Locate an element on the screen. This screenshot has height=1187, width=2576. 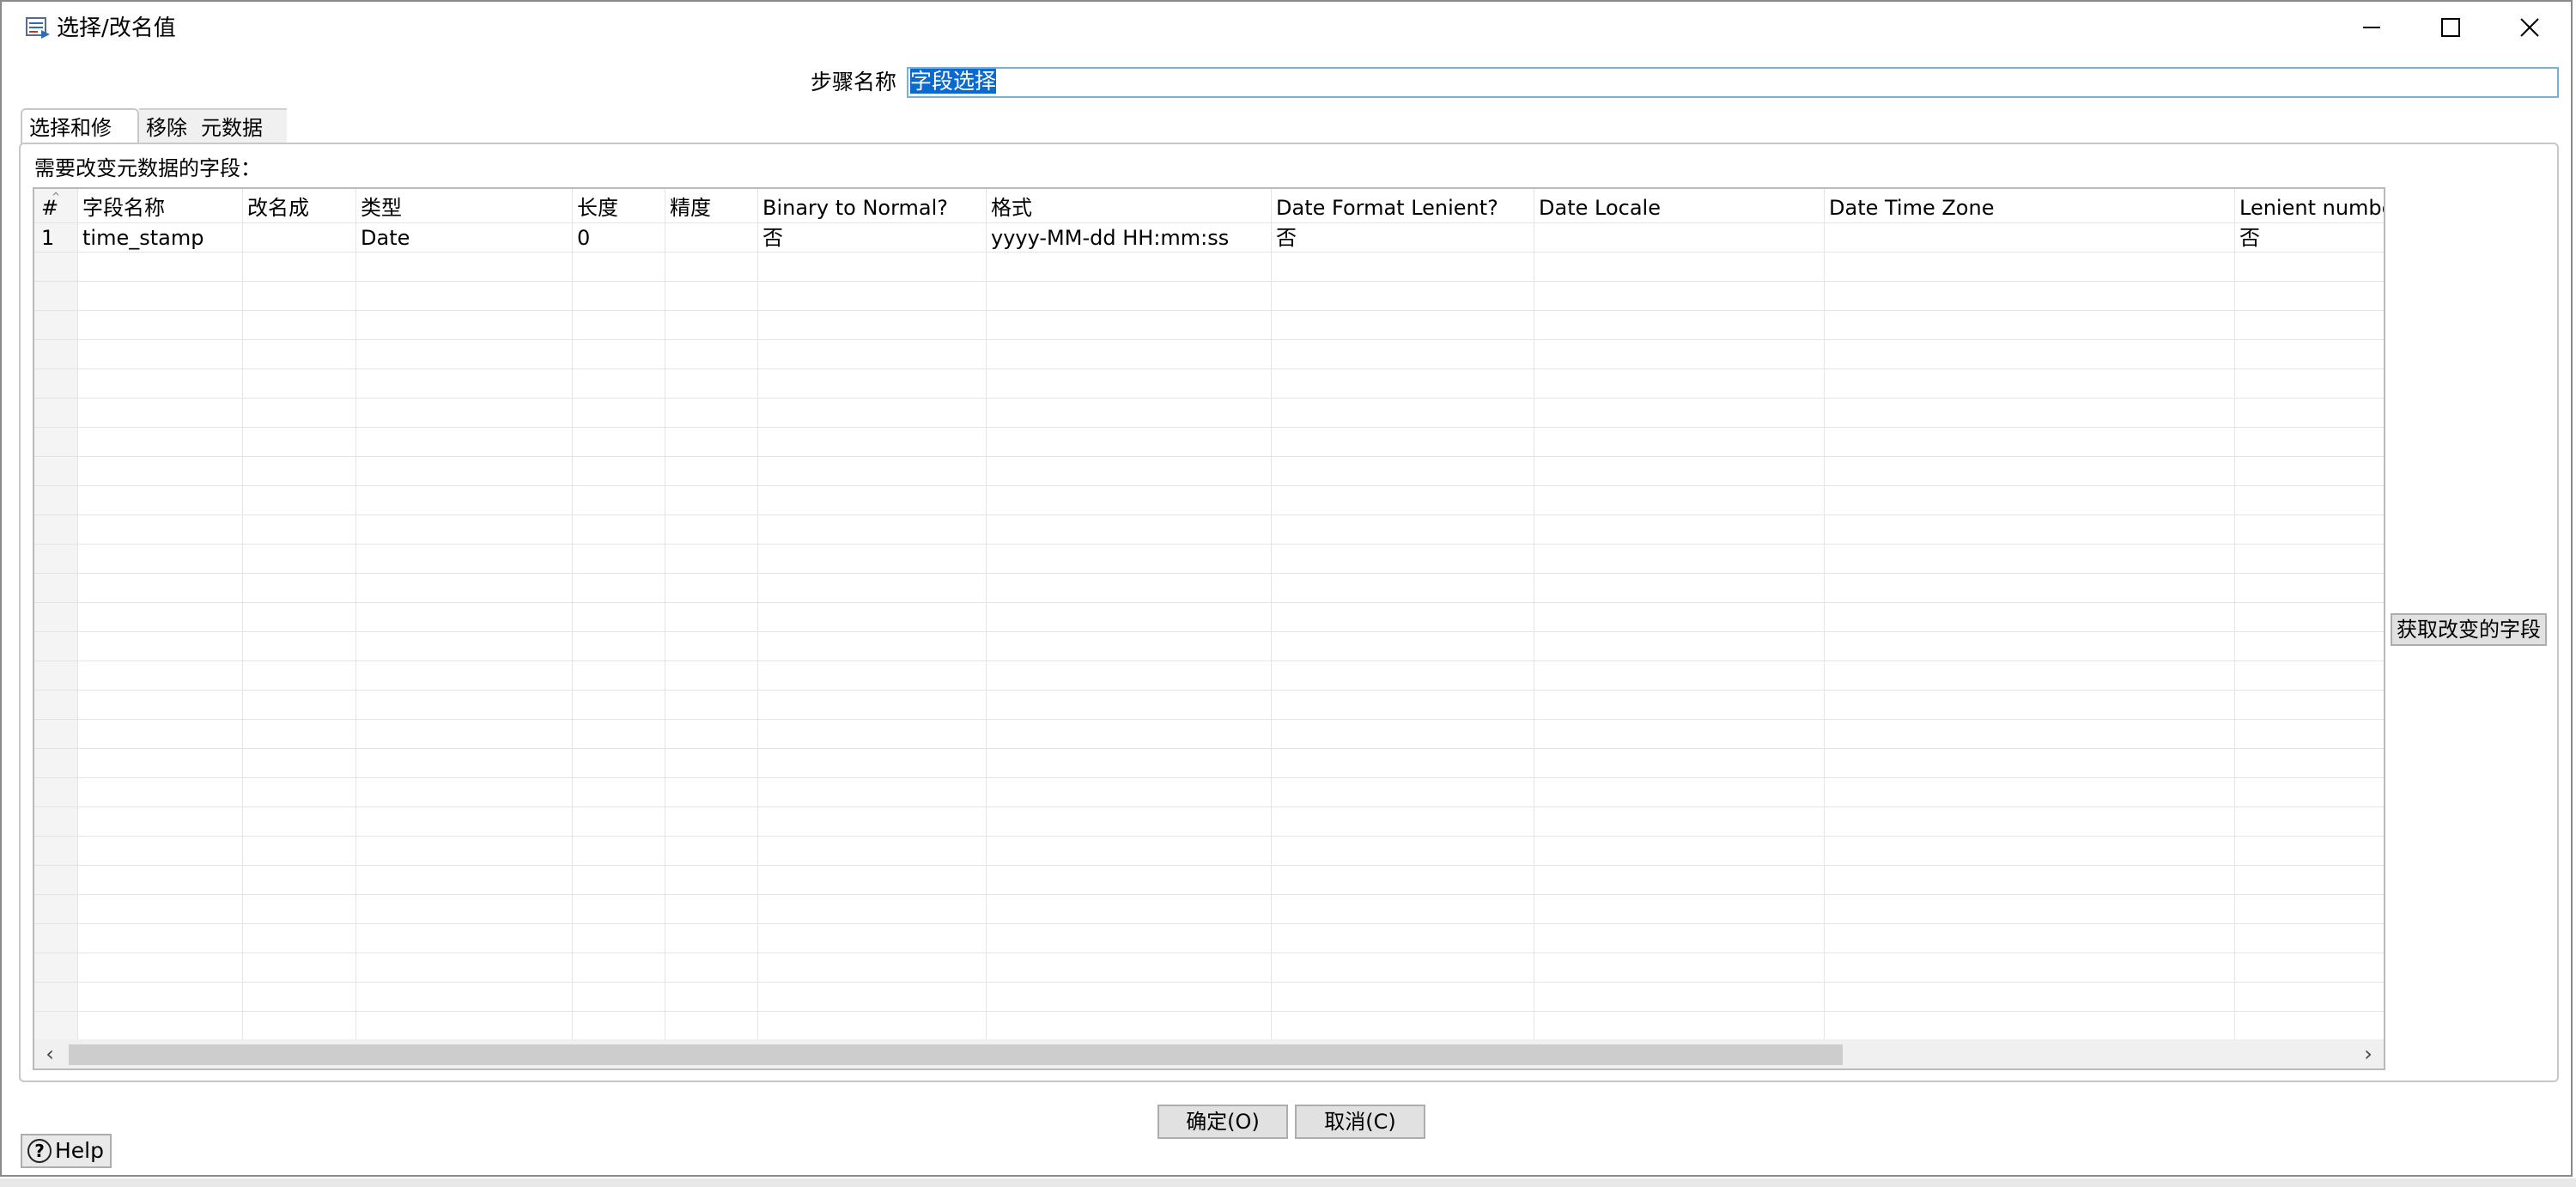
background-strip is located at coordinates (1288, 1182).